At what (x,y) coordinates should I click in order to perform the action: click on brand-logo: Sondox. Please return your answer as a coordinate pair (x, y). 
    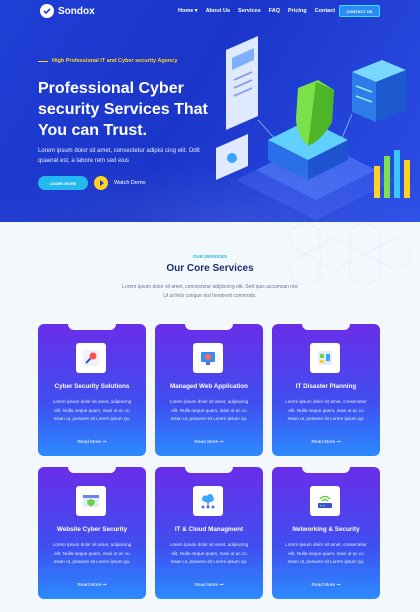
    Looking at the image, I should click on (67, 11).